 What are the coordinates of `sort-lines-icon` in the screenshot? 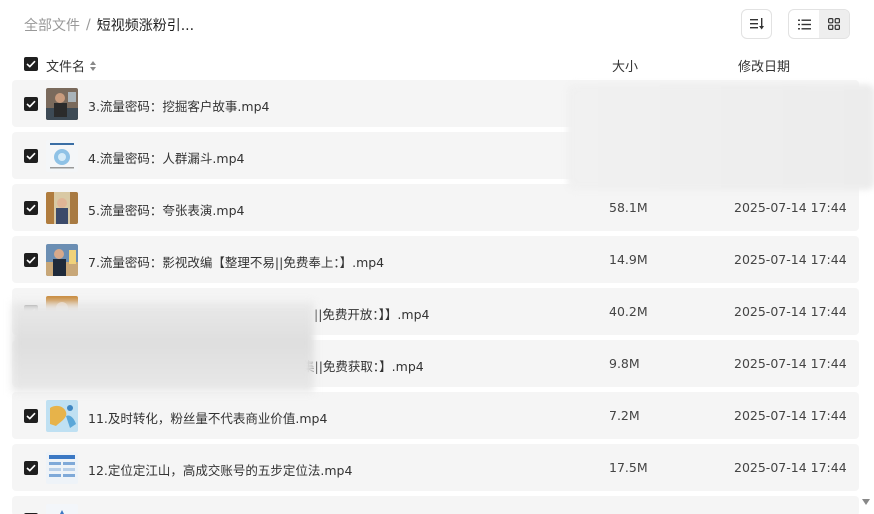 It's located at (756, 24).